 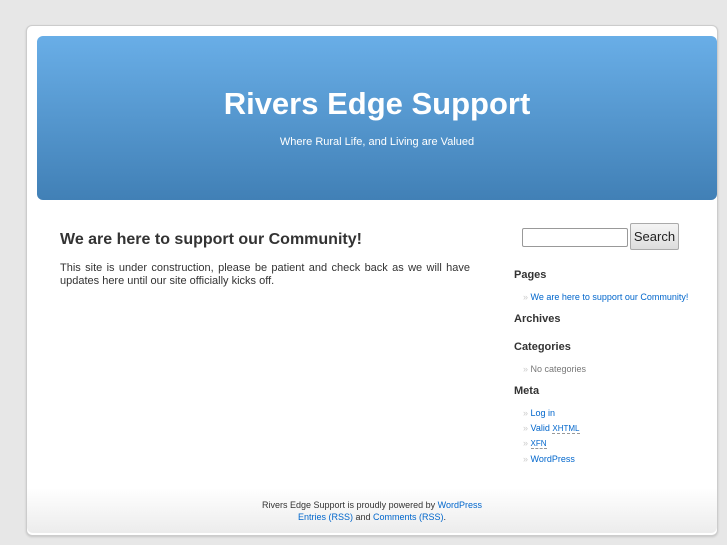 I want to click on comments-rss-link: Comments (RSS), so click(x=408, y=517).